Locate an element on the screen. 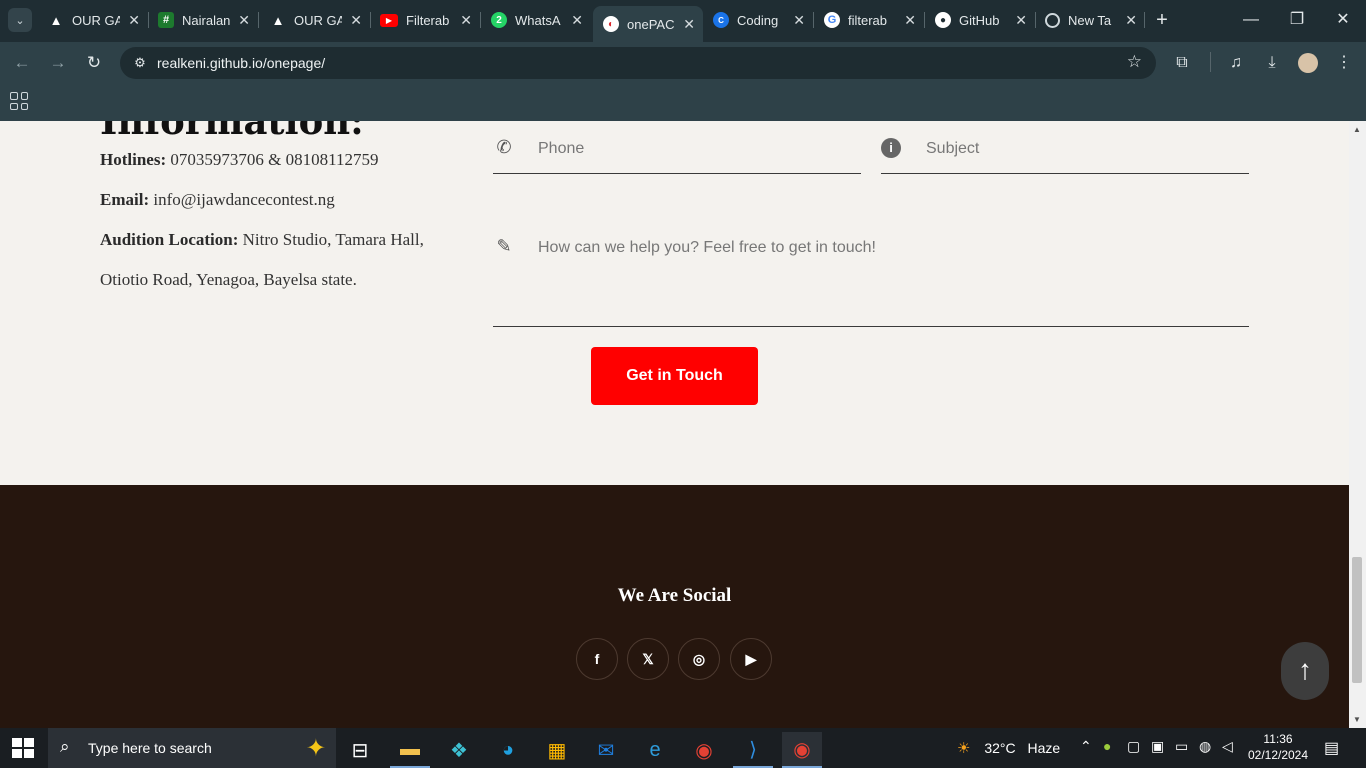  site-settings-icon: ⚙ is located at coordinates (140, 63).